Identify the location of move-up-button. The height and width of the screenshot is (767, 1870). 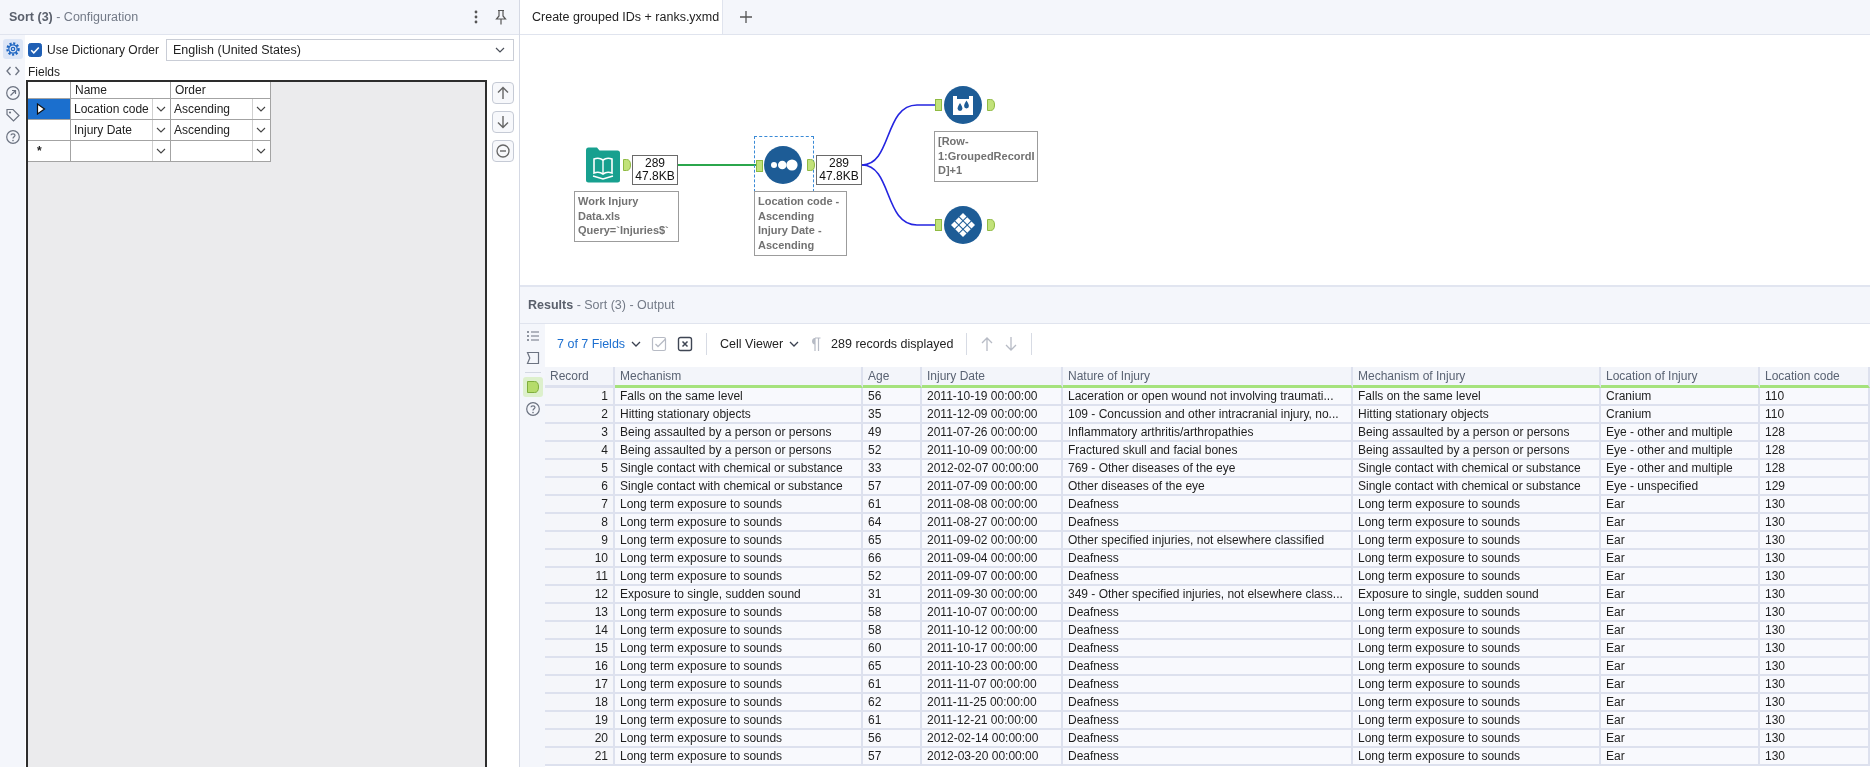
(503, 93).